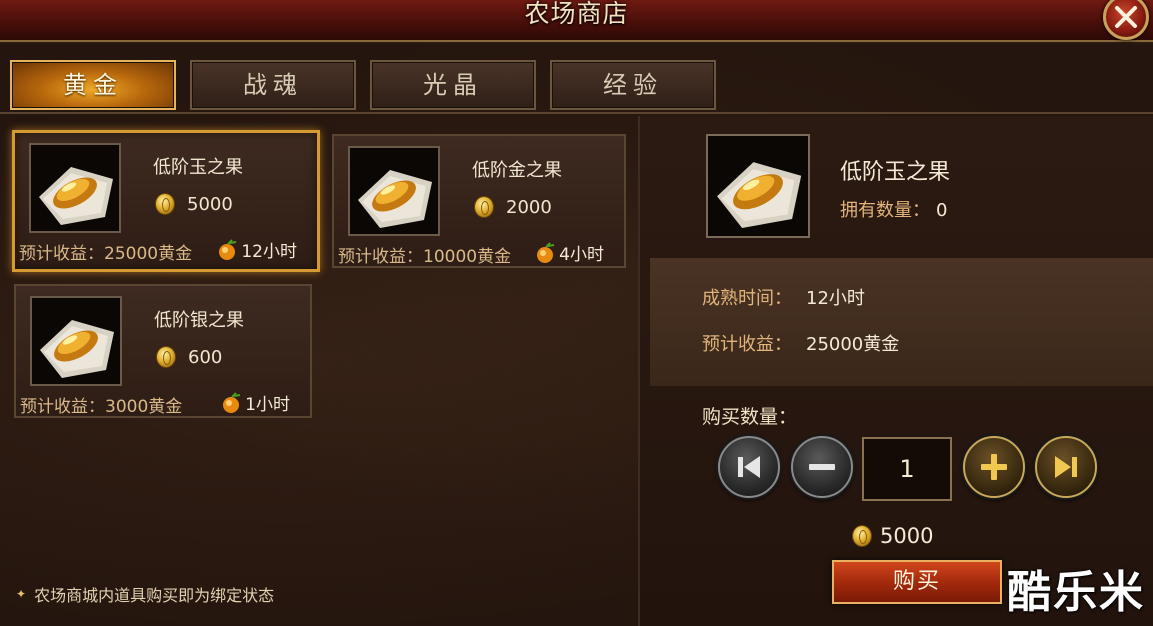 This screenshot has width=1153, height=626. Describe the element at coordinates (576, 113) in the screenshot. I see `tab-divider` at that location.